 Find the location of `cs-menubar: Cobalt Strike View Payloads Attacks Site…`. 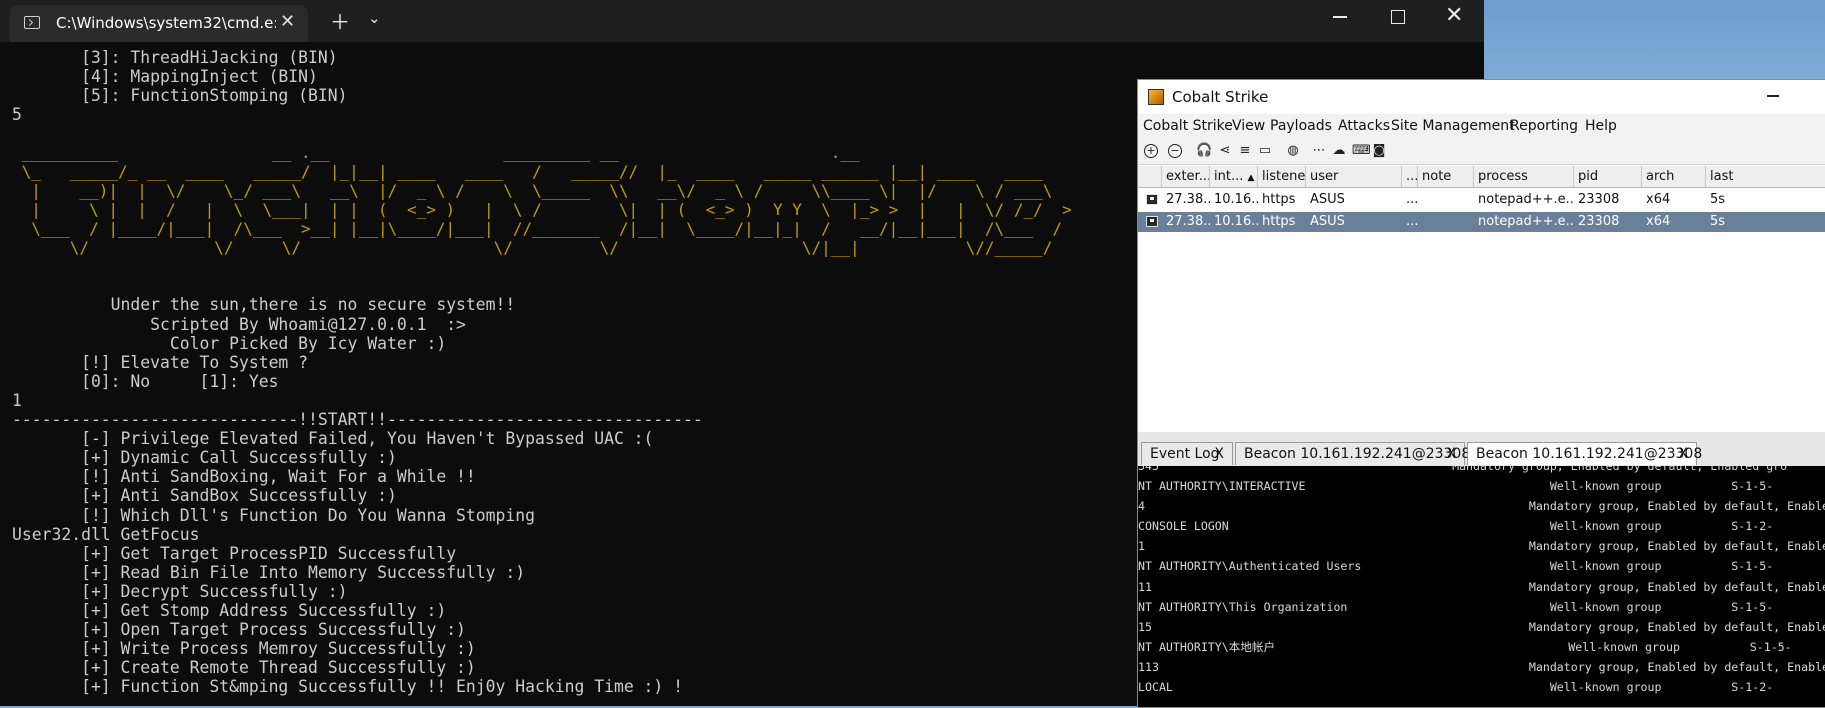

cs-menubar: Cobalt Strike View Payloads Attacks Site… is located at coordinates (1481, 126).